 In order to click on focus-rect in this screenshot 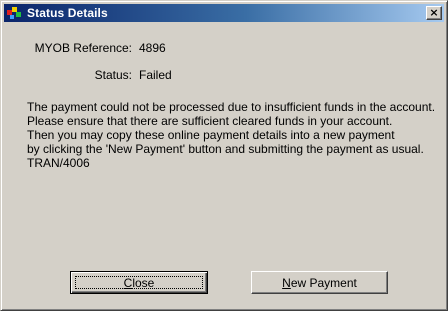, I will do `click(139, 282)`.